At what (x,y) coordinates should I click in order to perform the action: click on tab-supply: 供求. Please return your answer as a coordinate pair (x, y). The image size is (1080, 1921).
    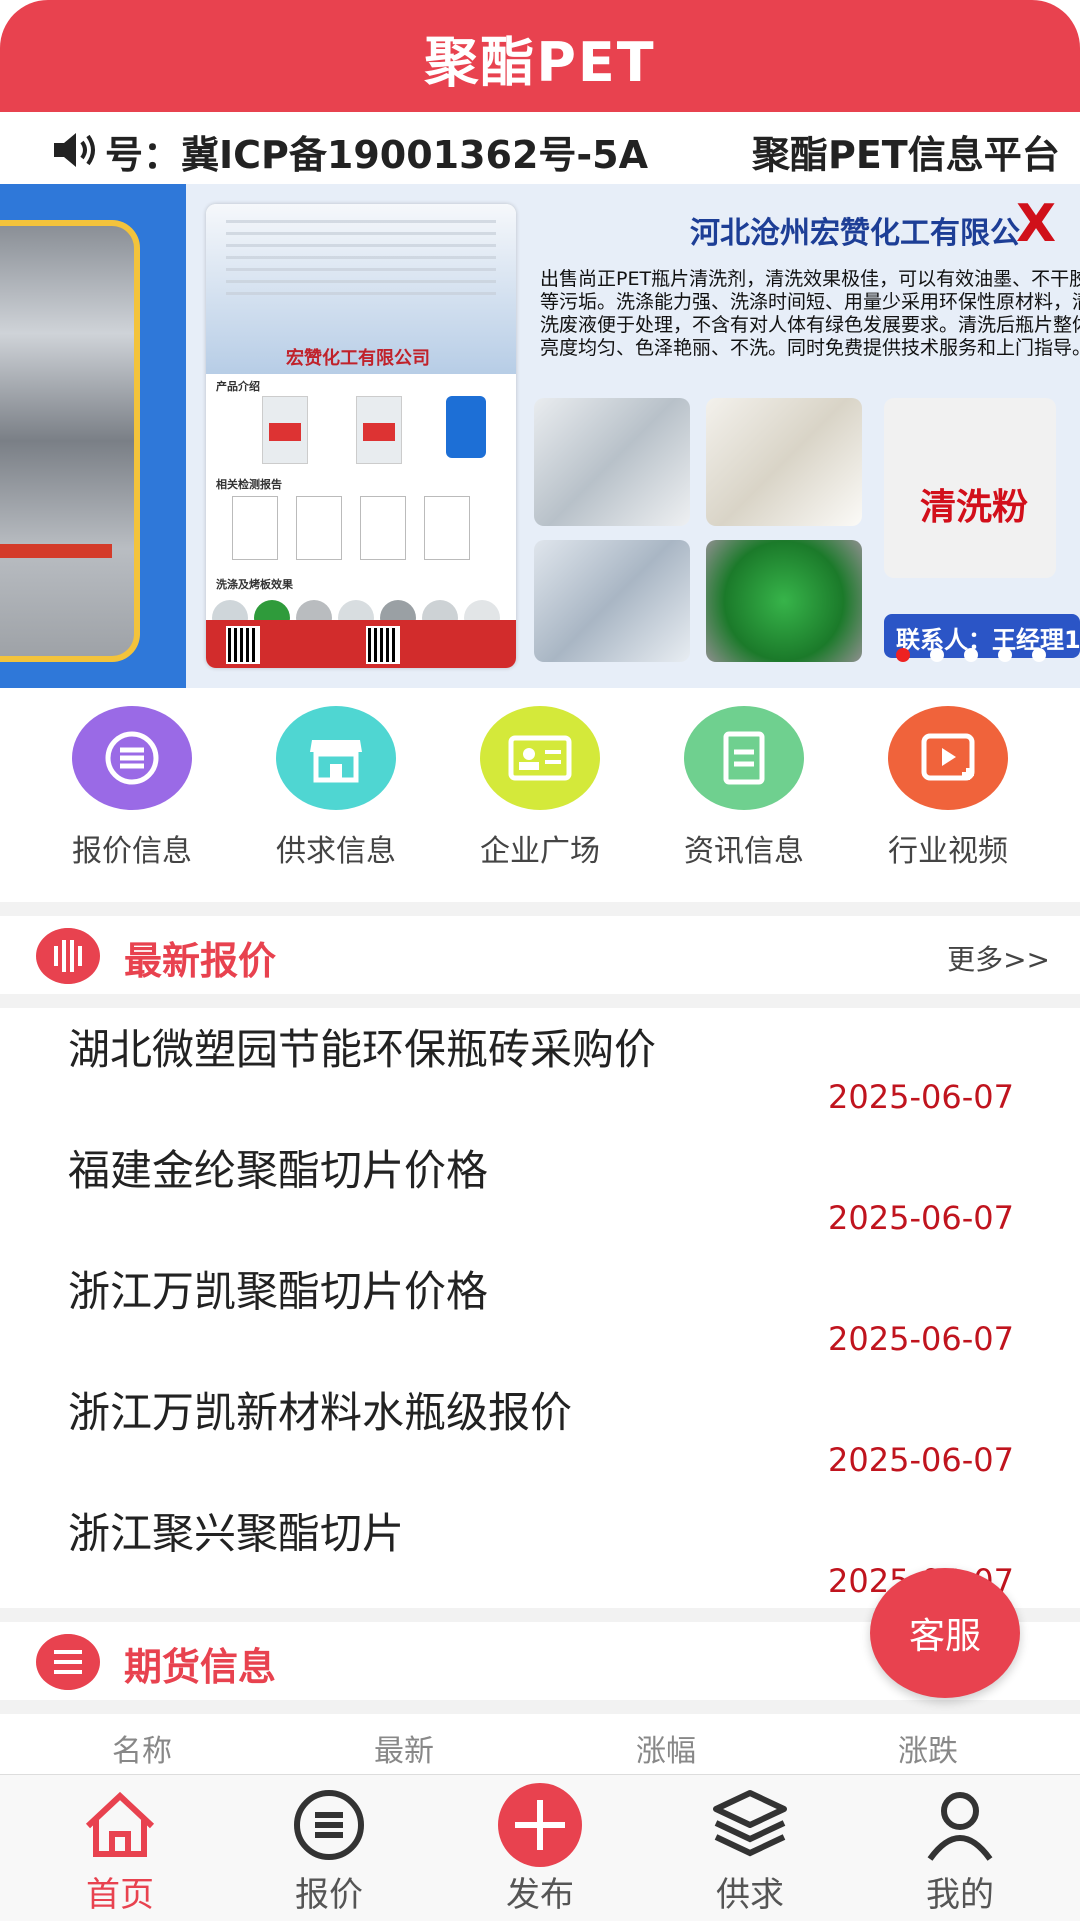
    Looking at the image, I should click on (750, 1850).